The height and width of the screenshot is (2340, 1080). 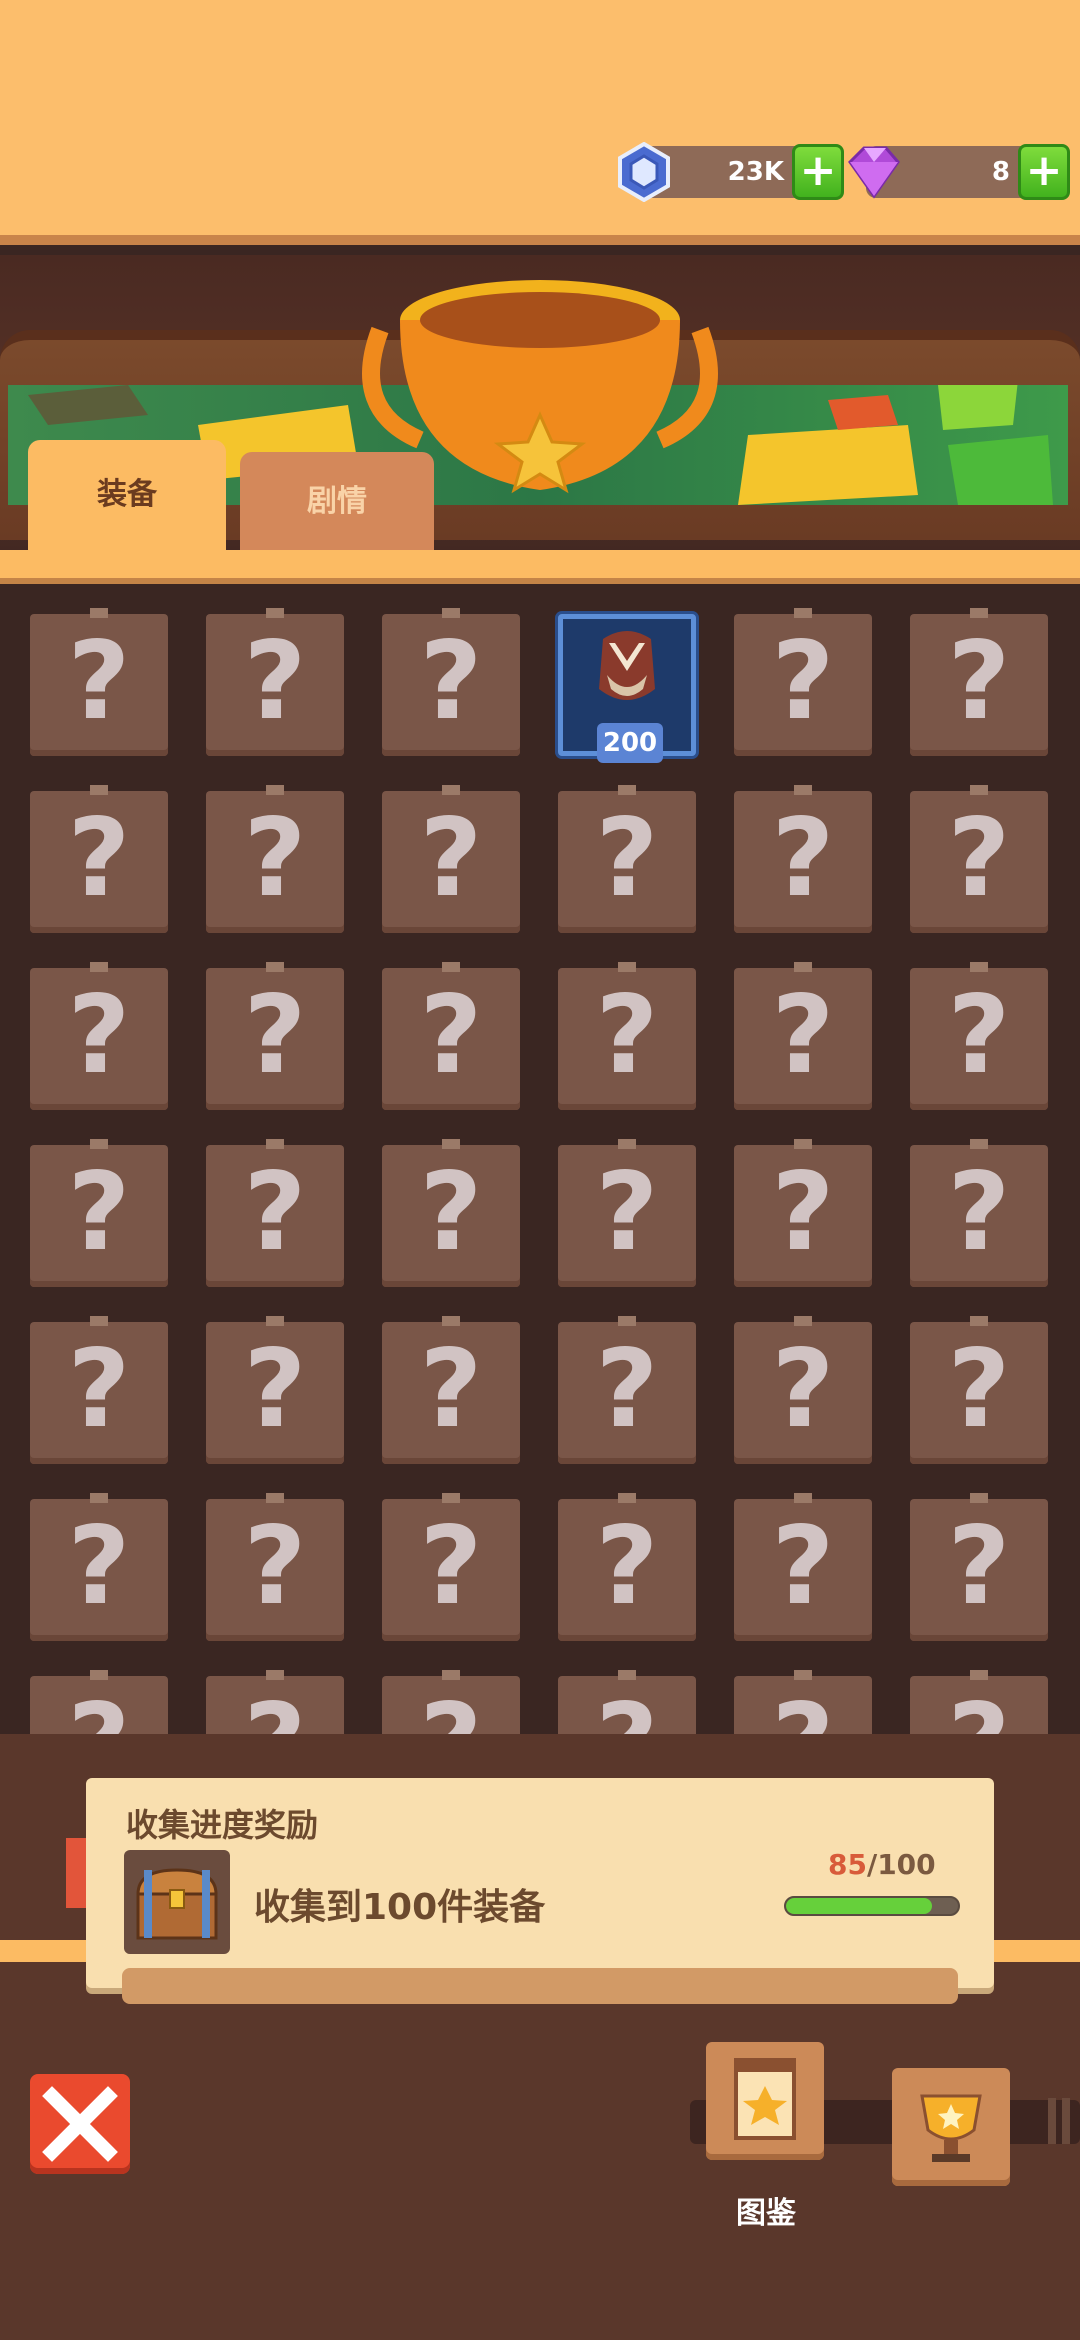 I want to click on trophy-icon, so click(x=951, y=2128).